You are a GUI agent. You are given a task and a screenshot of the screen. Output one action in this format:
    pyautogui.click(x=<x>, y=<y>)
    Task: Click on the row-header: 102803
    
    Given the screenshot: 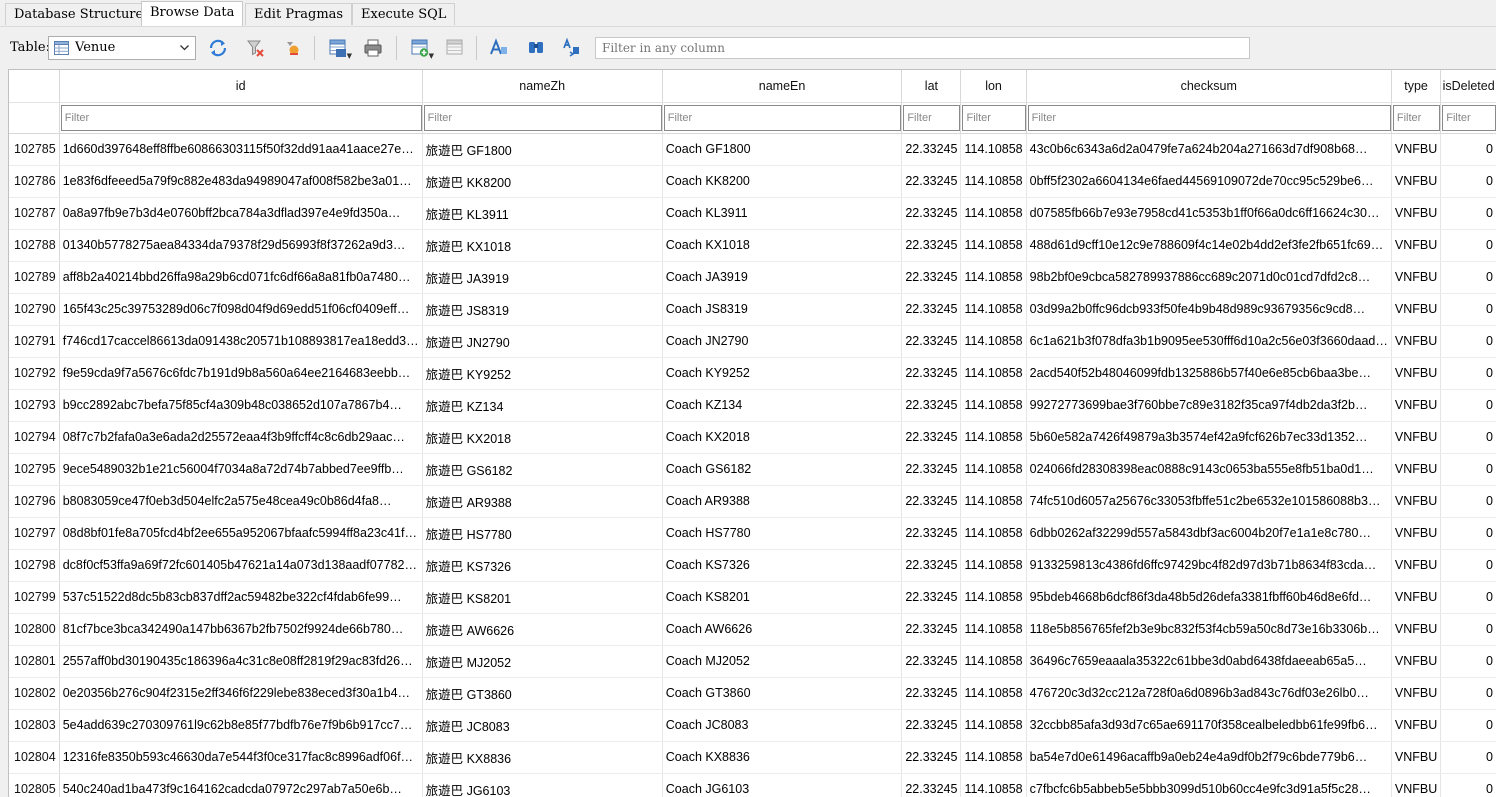 What is the action you would take?
    pyautogui.click(x=34, y=725)
    